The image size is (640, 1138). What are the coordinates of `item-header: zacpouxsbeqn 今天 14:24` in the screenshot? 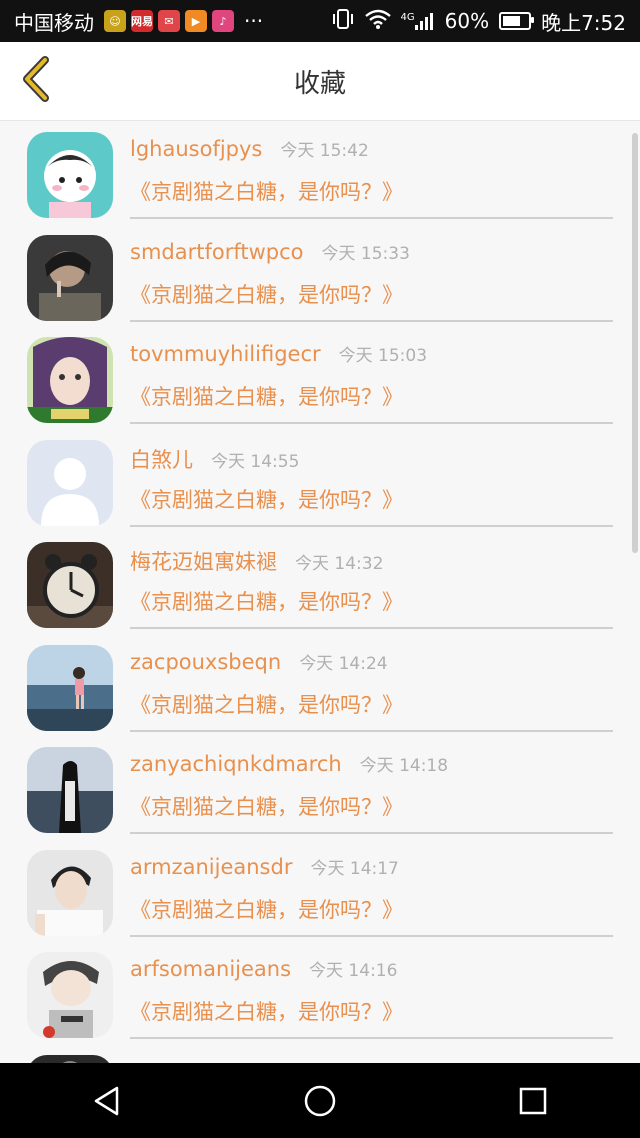 It's located at (259, 661).